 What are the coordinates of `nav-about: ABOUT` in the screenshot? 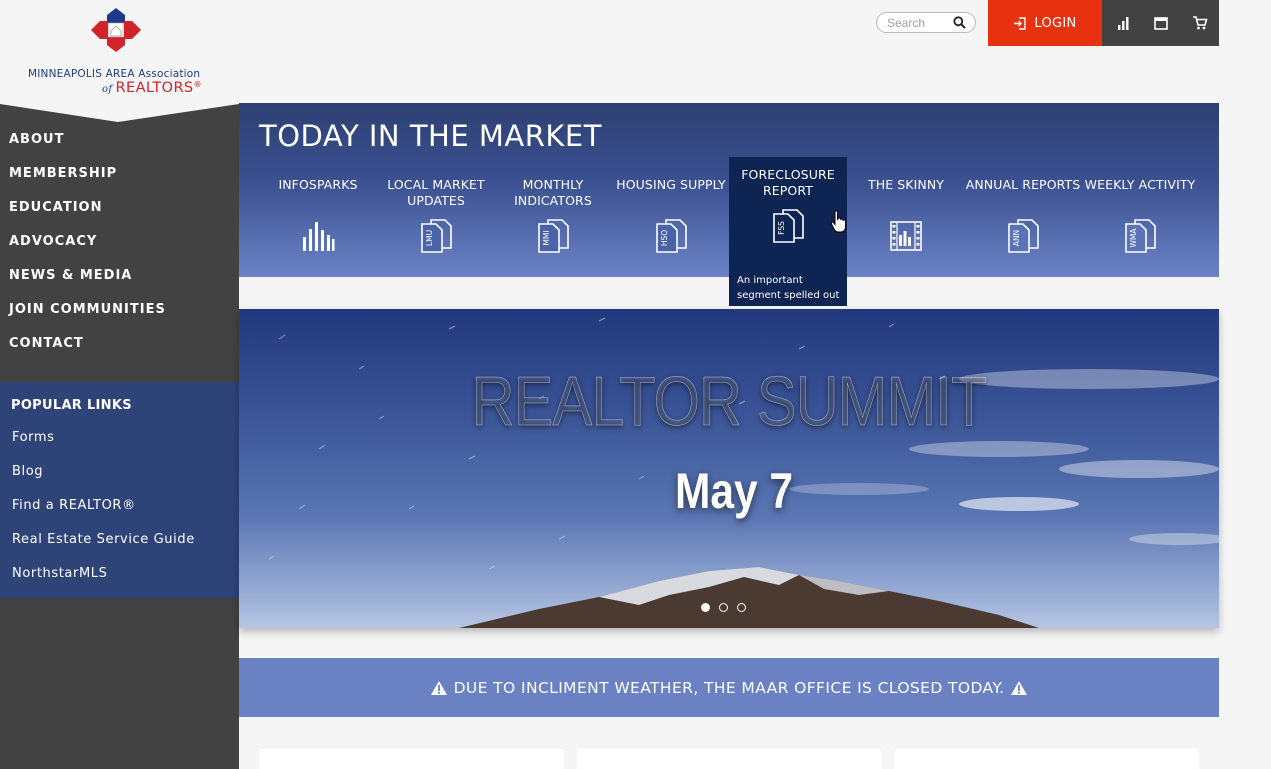 It's located at (119, 147).